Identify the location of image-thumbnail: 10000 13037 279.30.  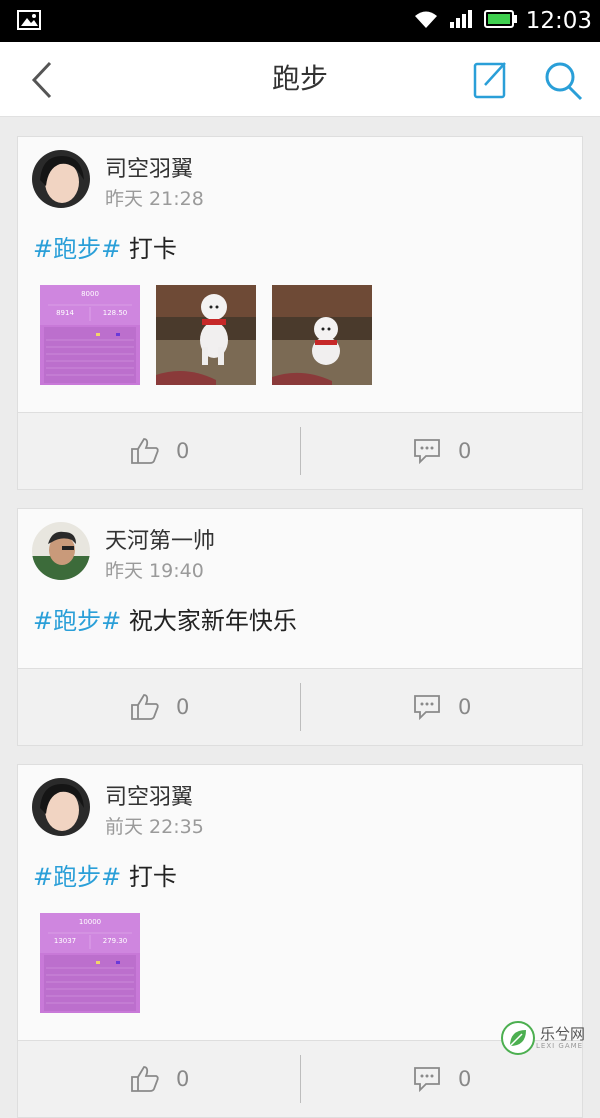
(90, 963).